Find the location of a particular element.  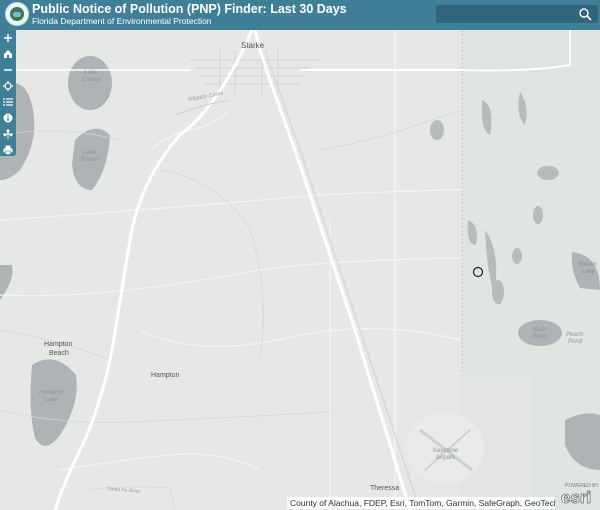

home-icon is located at coordinates (8, 54).